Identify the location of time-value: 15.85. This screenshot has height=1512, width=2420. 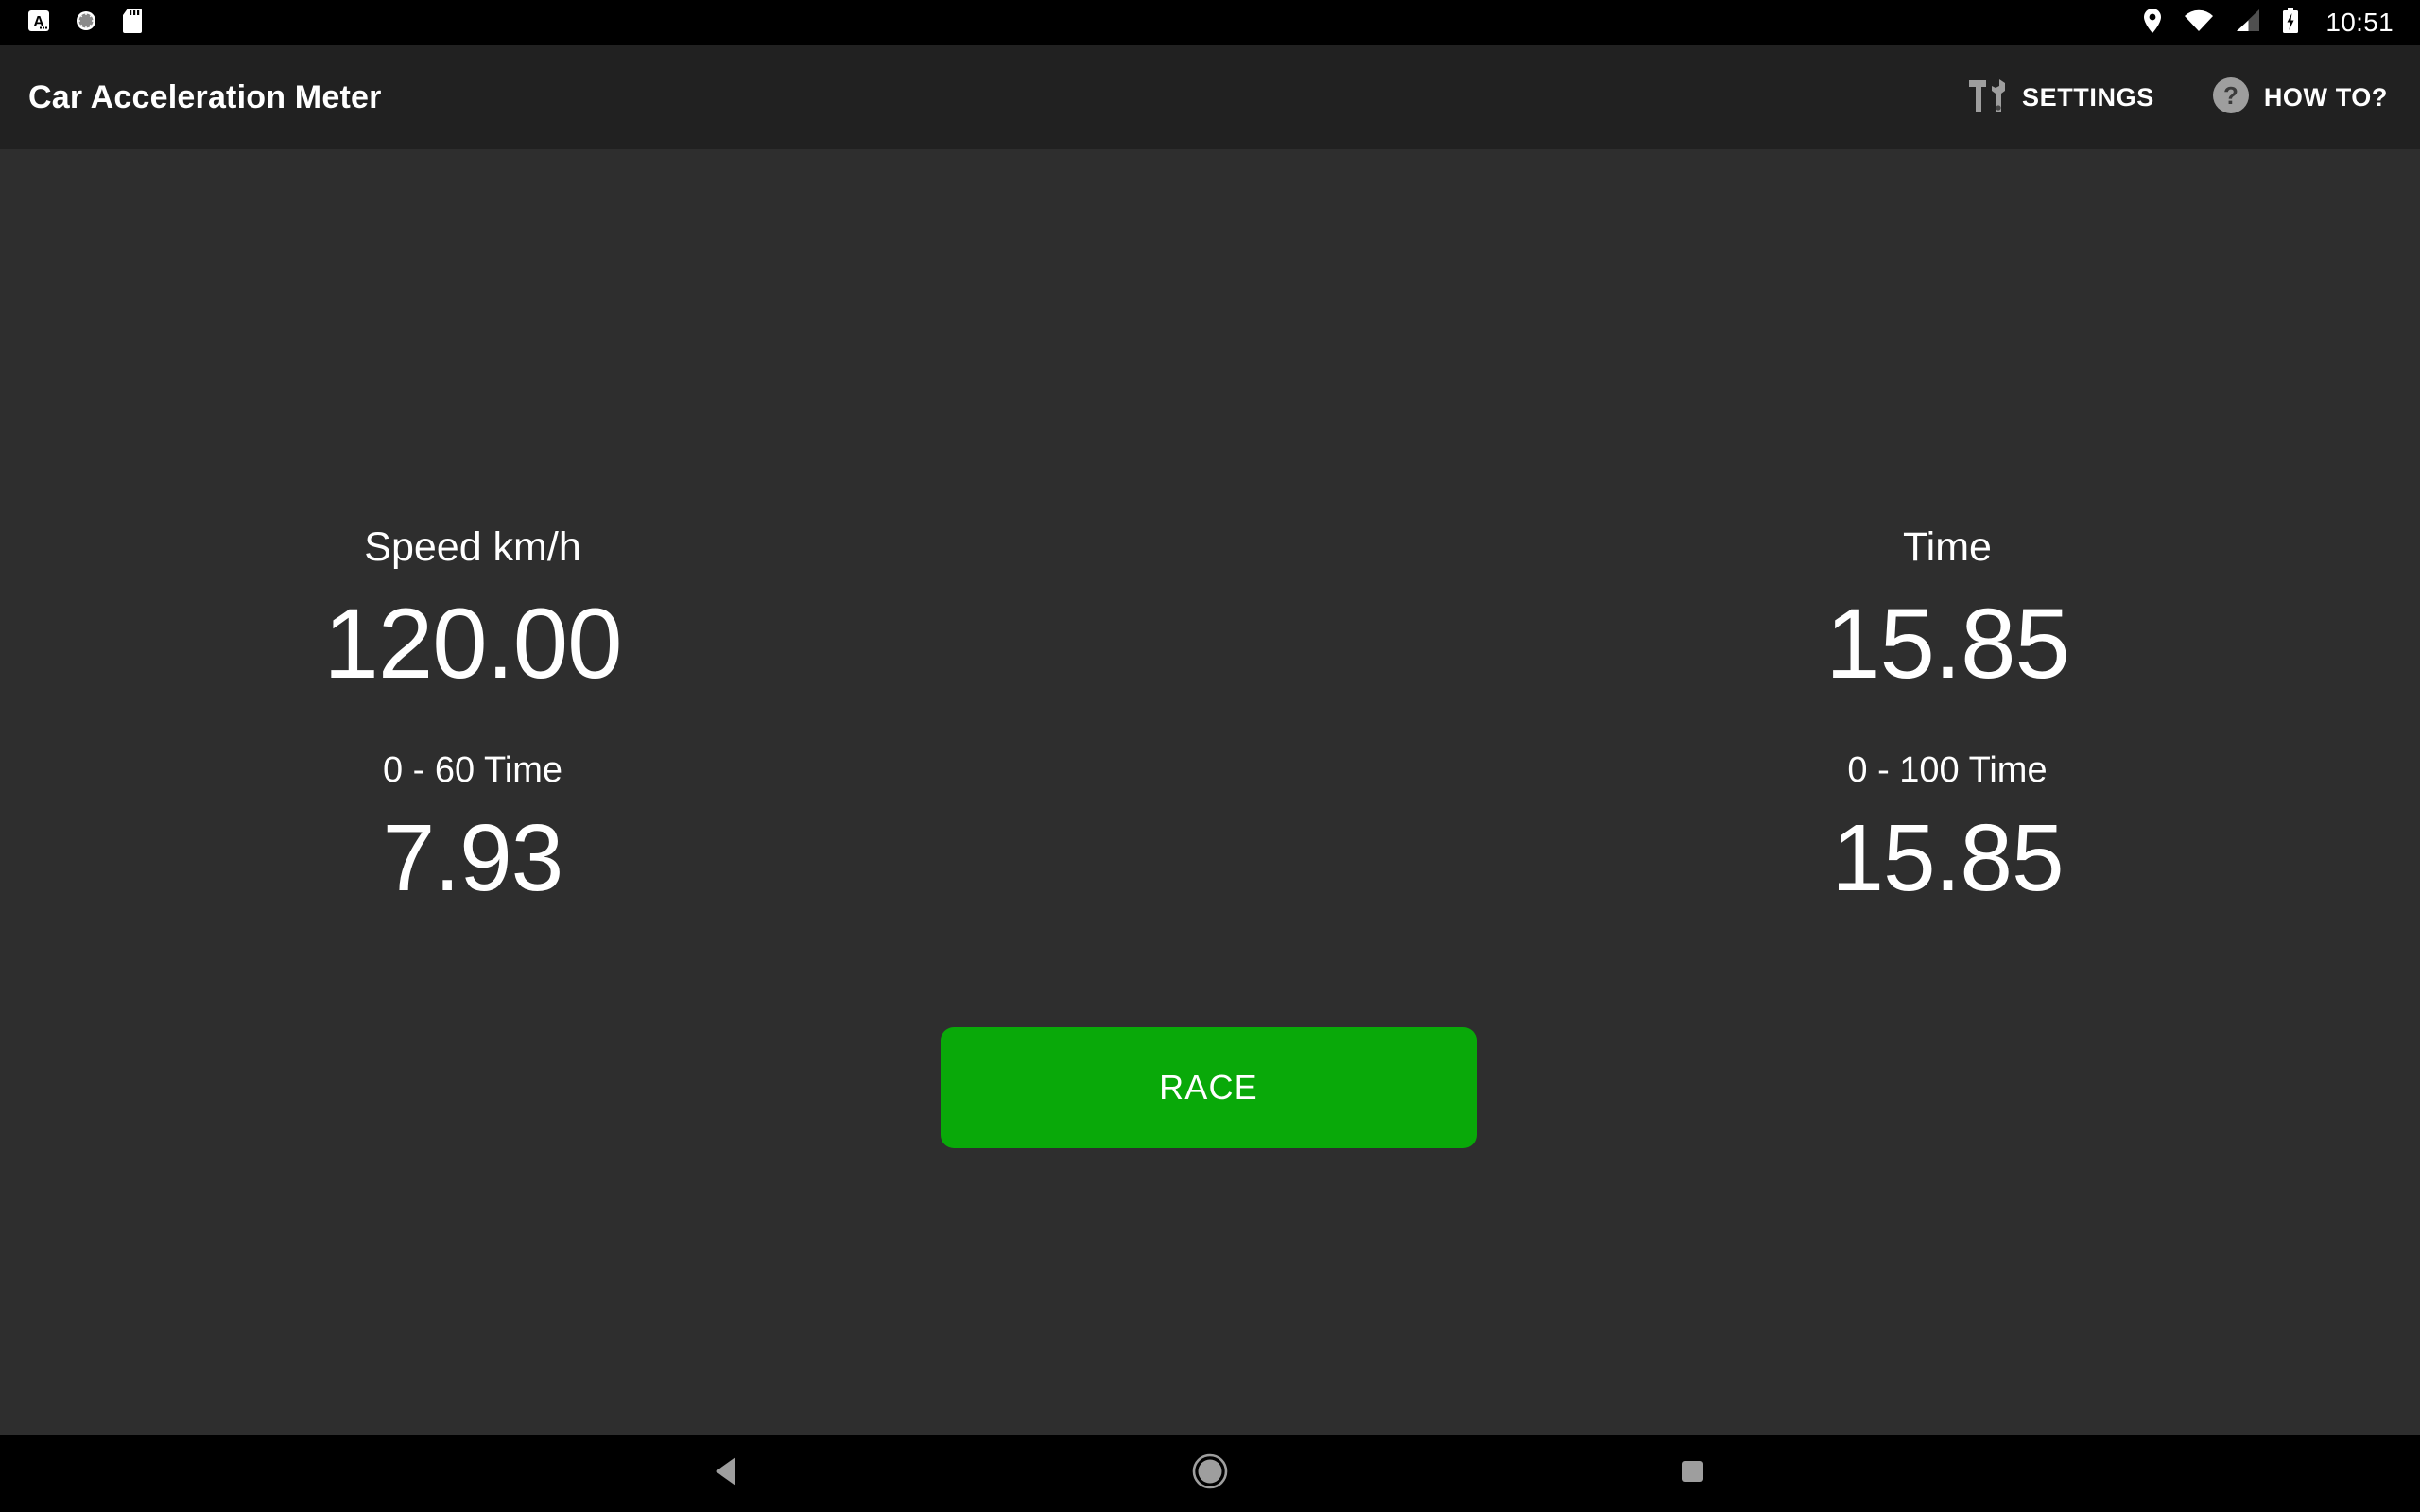
(1947, 644).